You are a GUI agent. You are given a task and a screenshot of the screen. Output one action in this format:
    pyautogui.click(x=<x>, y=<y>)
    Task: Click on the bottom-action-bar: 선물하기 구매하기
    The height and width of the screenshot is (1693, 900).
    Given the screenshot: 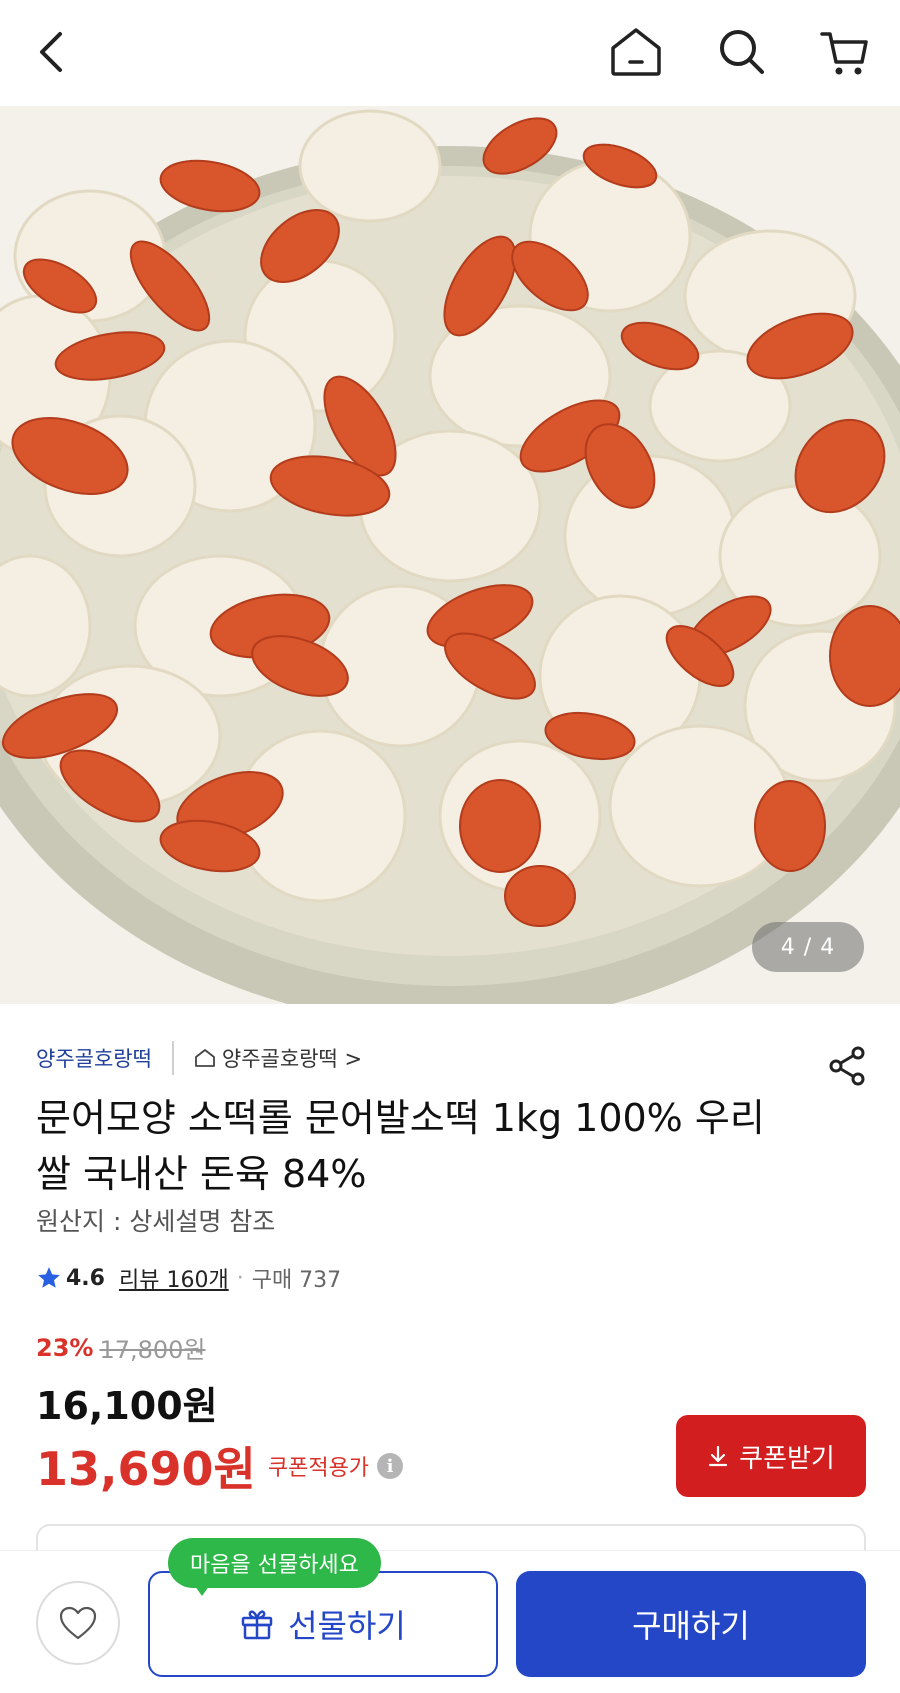 What is the action you would take?
    pyautogui.click(x=450, y=1621)
    